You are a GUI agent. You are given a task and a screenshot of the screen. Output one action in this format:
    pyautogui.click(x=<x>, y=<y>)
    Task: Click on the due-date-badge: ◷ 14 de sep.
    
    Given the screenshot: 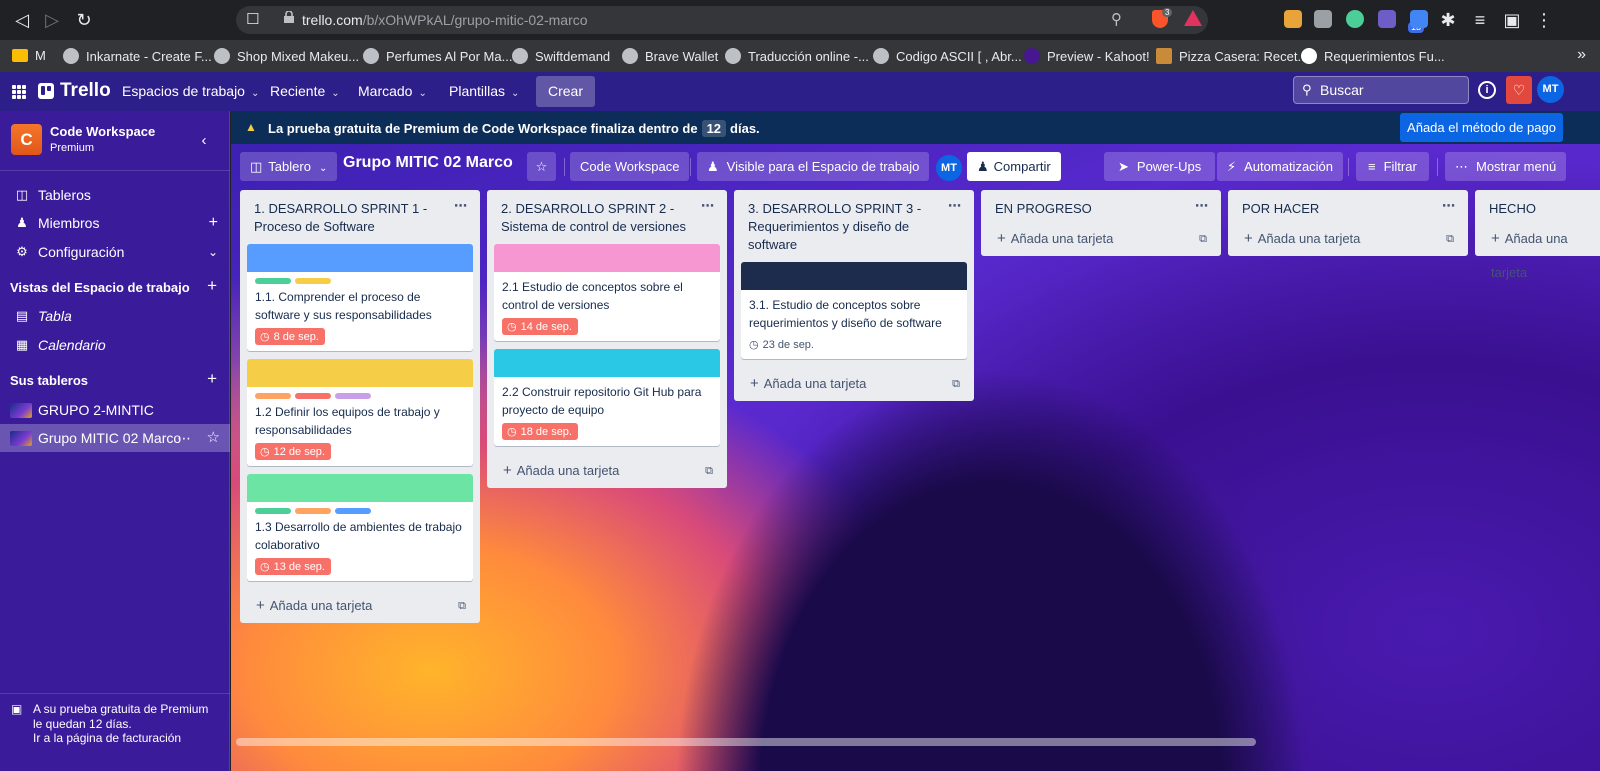 What is the action you would take?
    pyautogui.click(x=540, y=326)
    